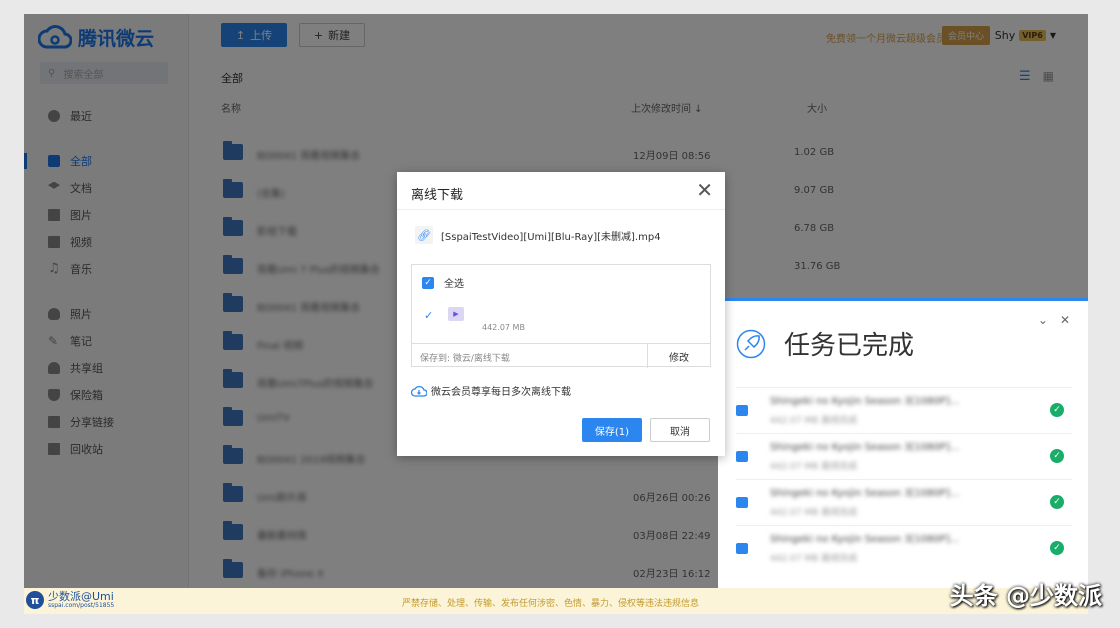 The width and height of the screenshot is (1120, 628). What do you see at coordinates (454, 284) in the screenshot?
I see `select-all-label: 全选` at bounding box center [454, 284].